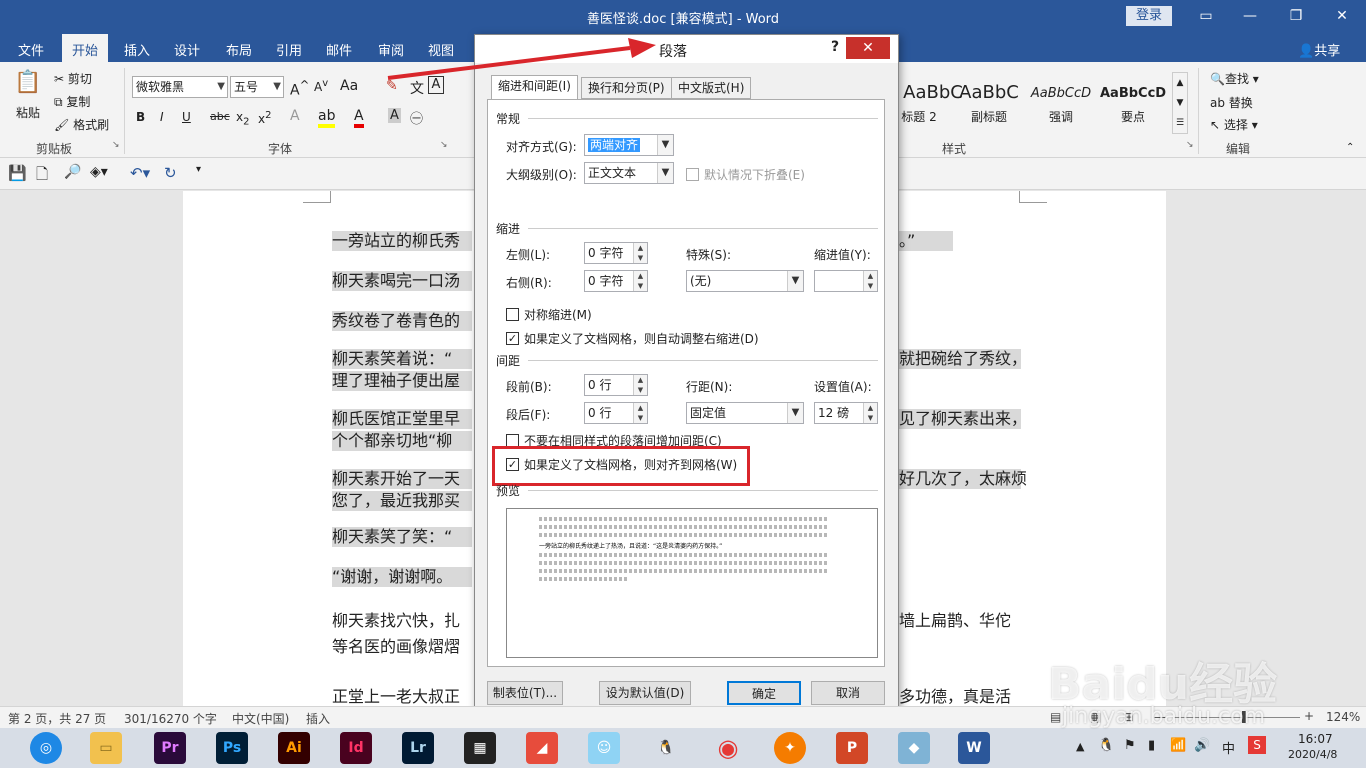 The width and height of the screenshot is (1366, 768). Describe the element at coordinates (1234, 78) in the screenshot. I see `find-button: 🔍查找 ▾` at that location.